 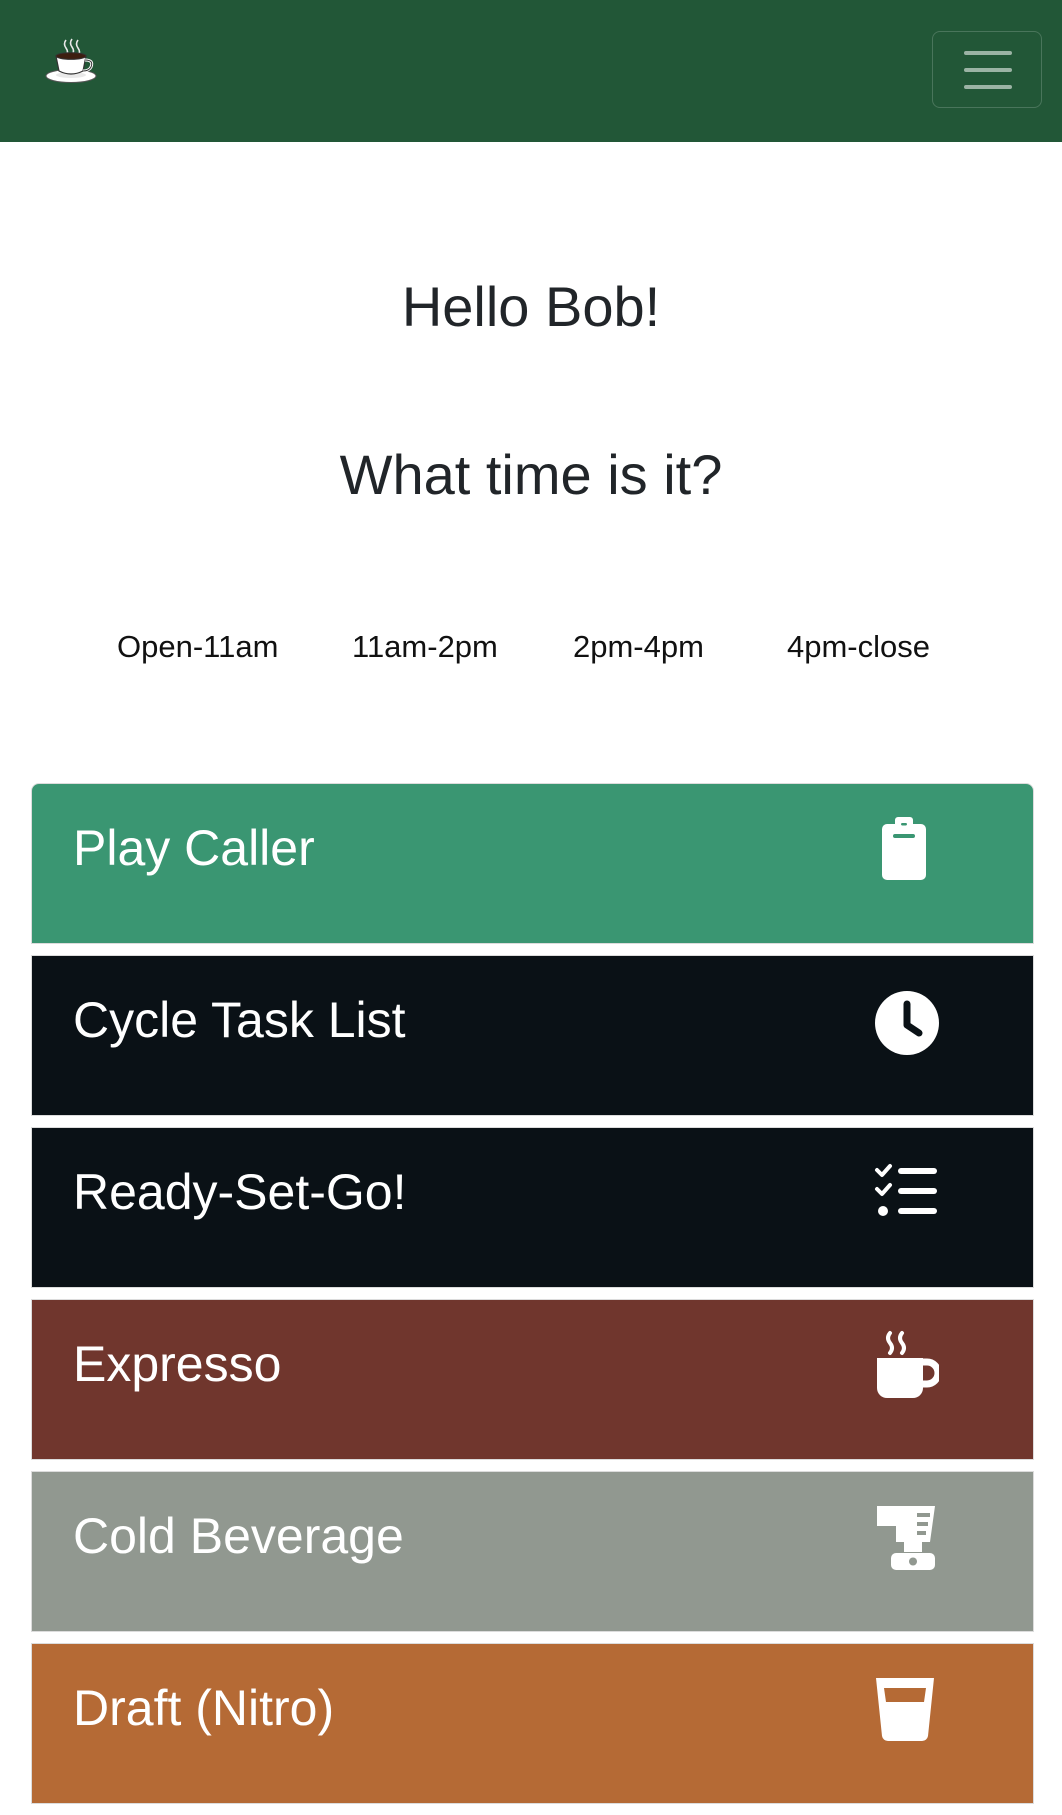 I want to click on navbar-toggler-button, so click(x=987, y=69).